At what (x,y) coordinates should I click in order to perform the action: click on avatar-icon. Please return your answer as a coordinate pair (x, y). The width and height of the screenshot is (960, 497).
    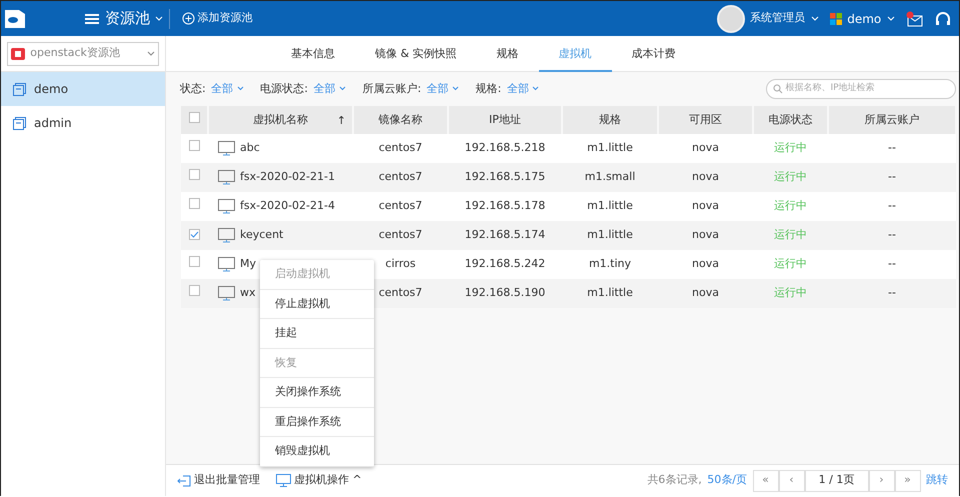
    Looking at the image, I should click on (730, 18).